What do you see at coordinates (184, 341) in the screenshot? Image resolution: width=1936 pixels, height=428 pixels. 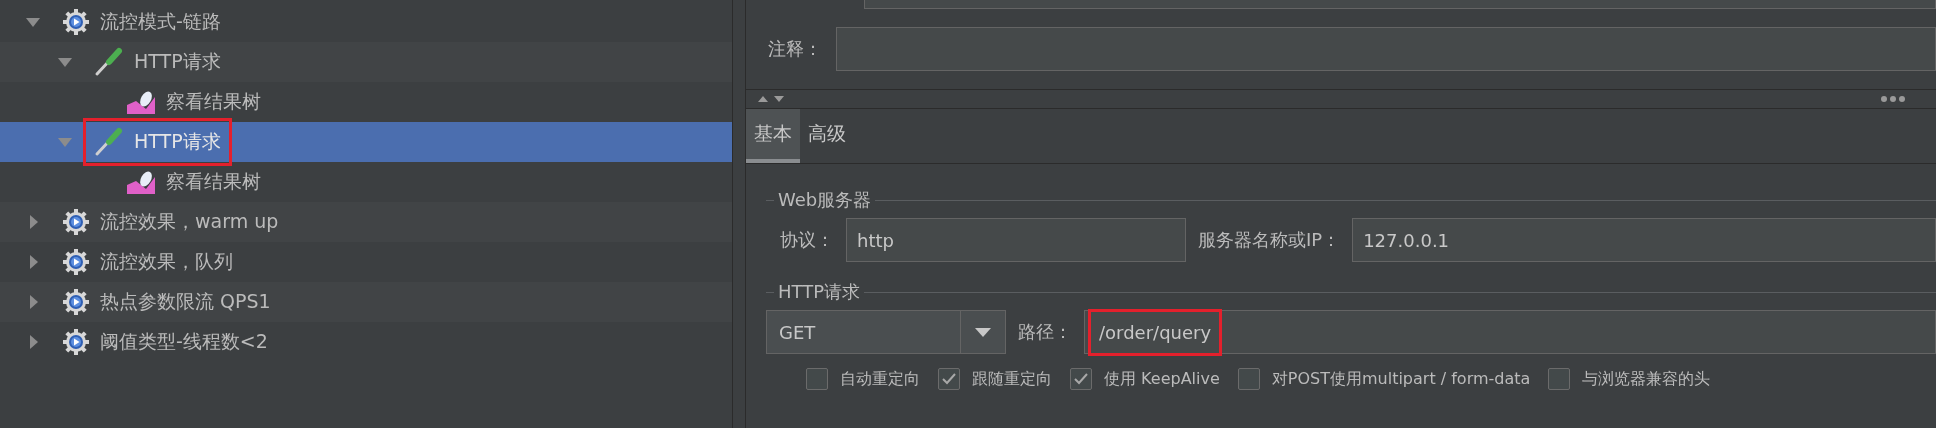 I see `tree-item-label: 阈值类型-线程数<2` at bounding box center [184, 341].